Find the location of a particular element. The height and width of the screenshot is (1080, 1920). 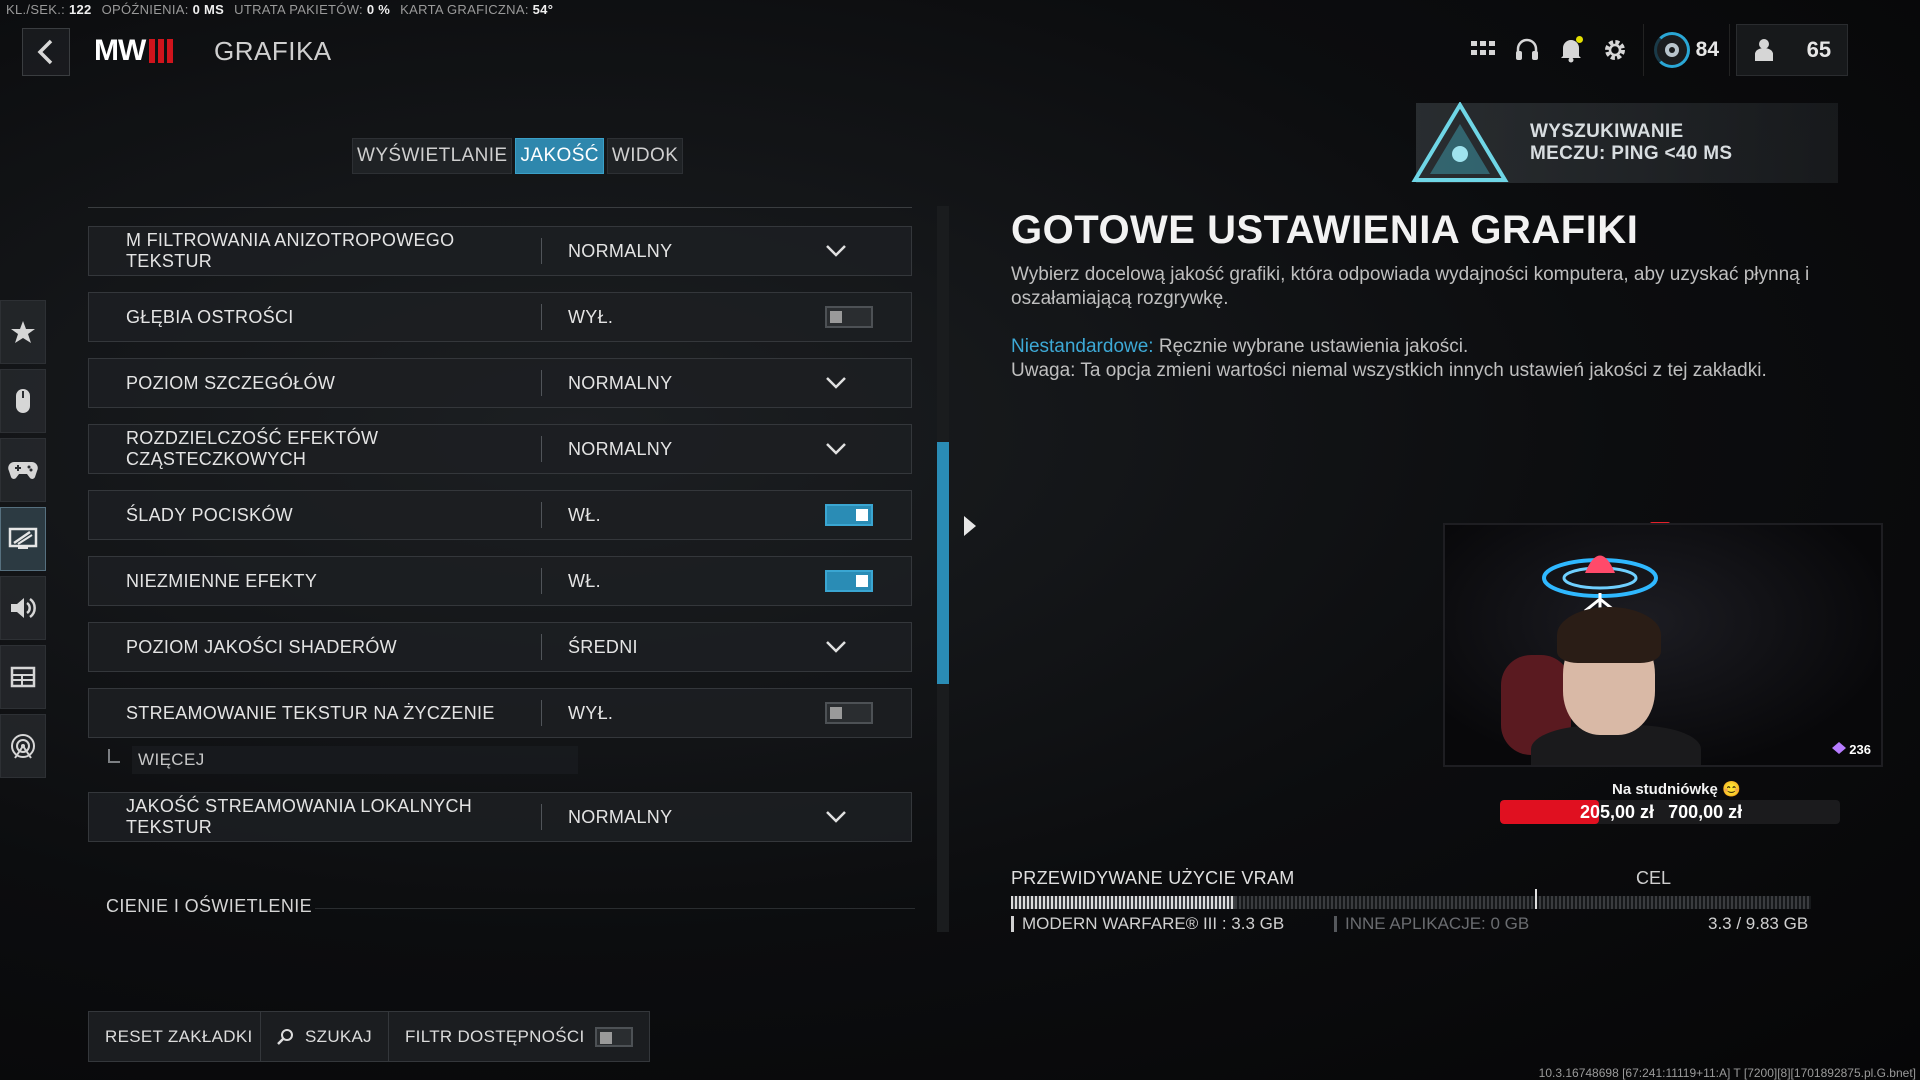

goal-current: 205,00 zł is located at coordinates (1617, 812).